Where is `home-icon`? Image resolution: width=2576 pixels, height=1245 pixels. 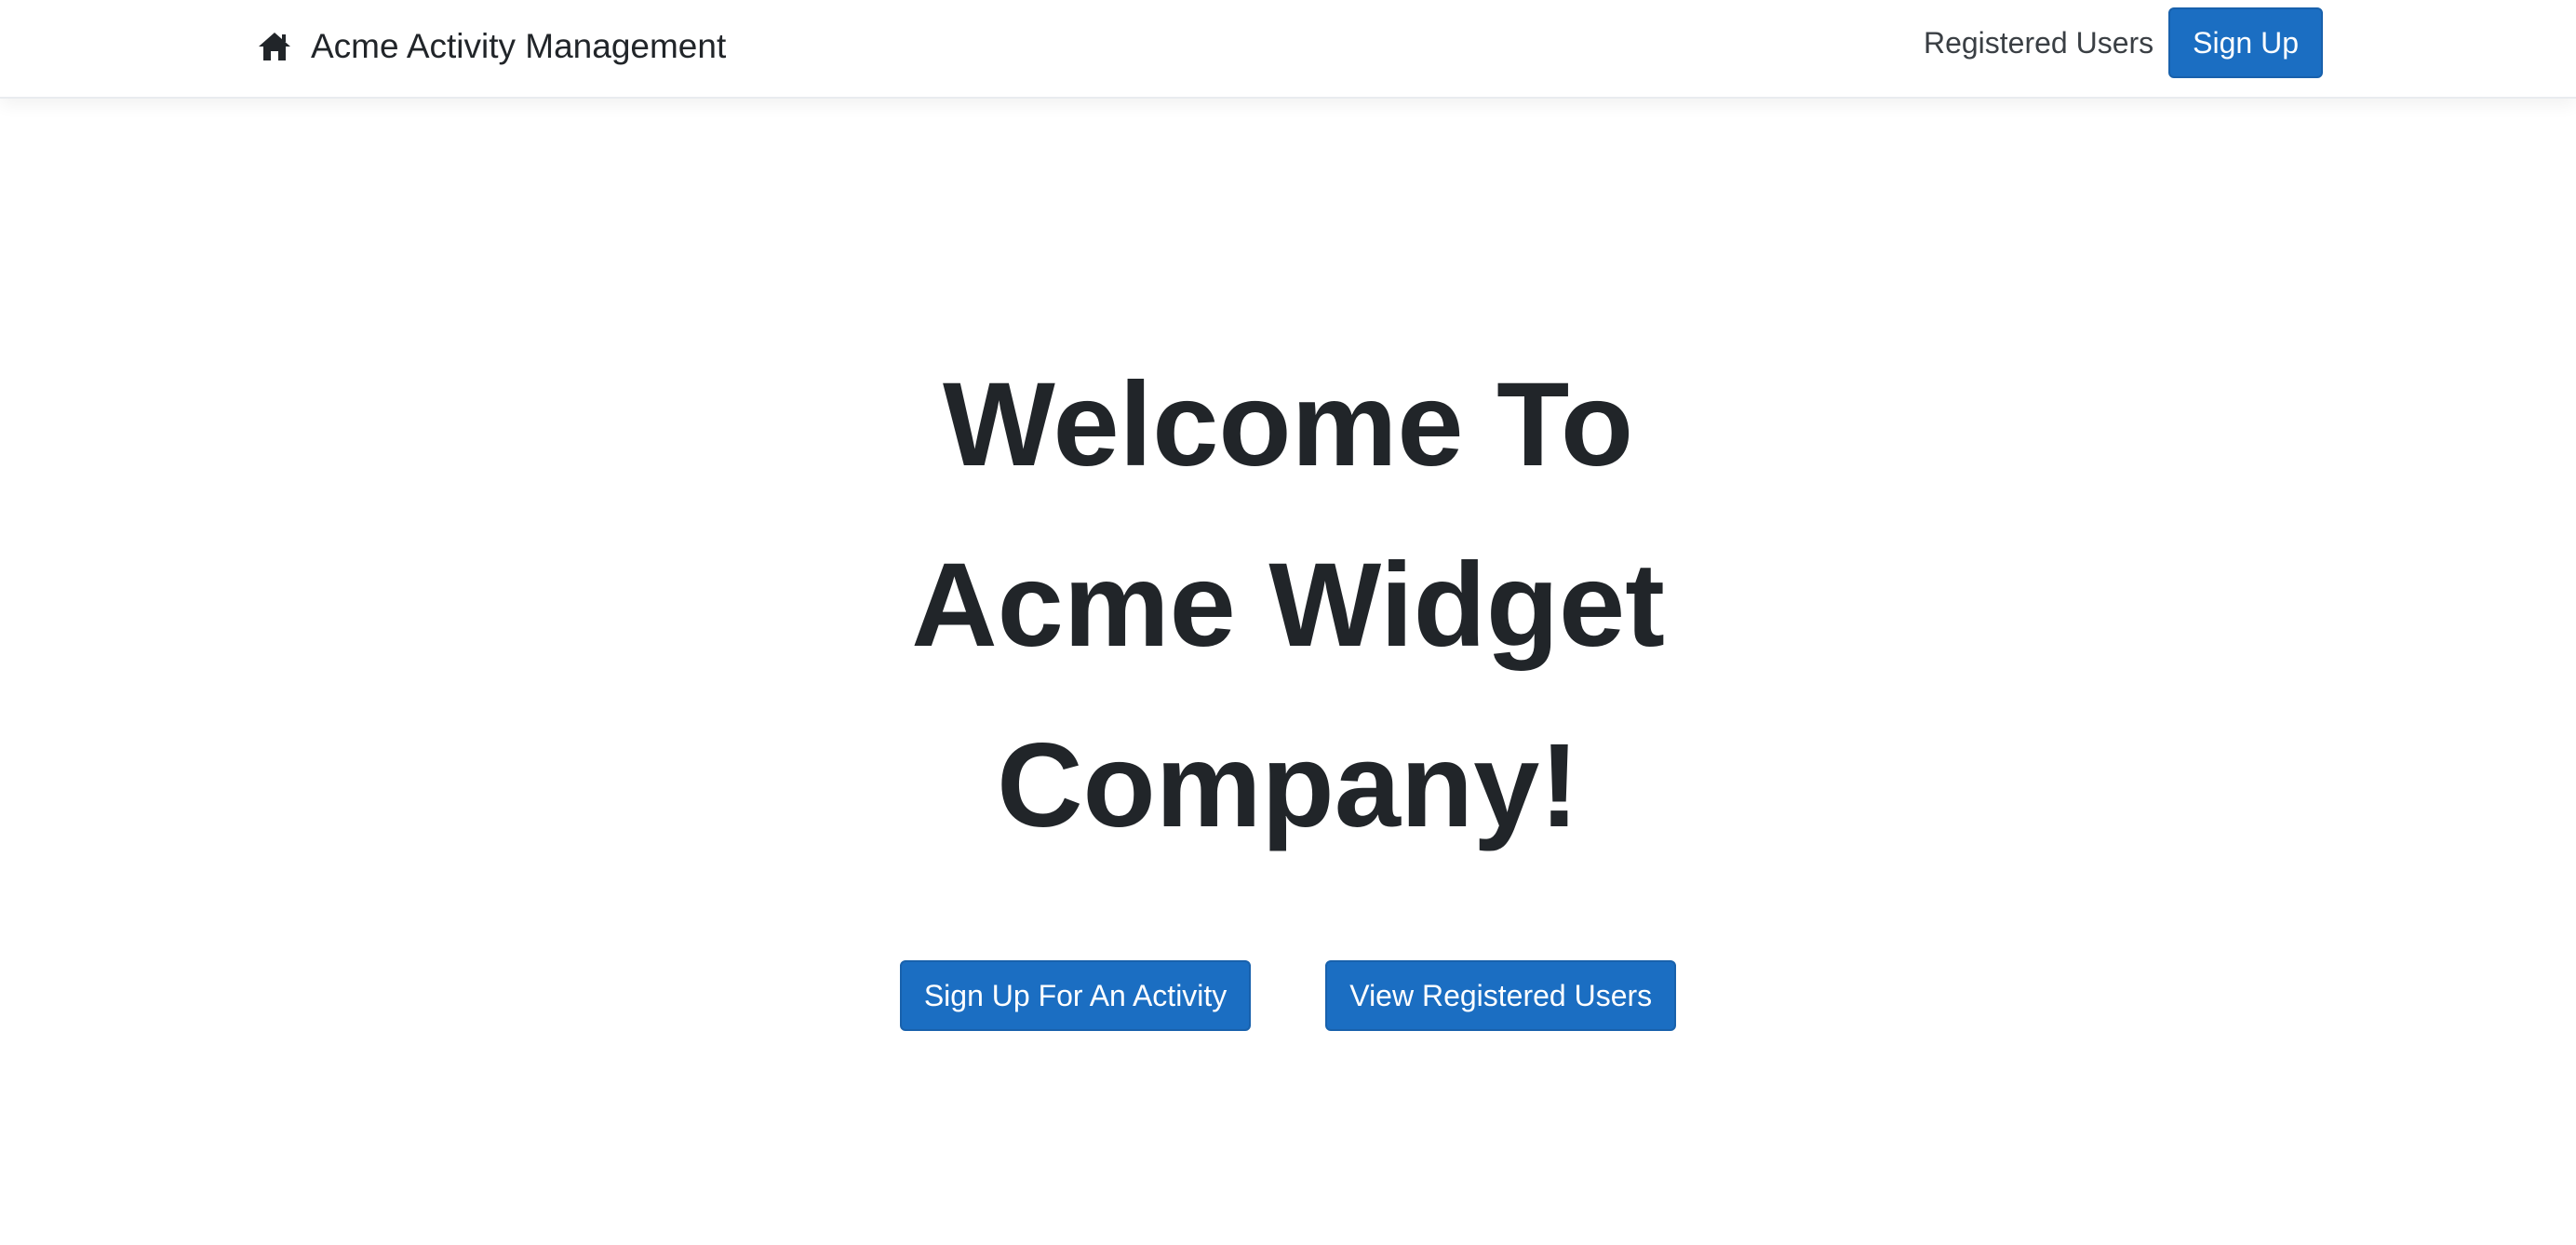 home-icon is located at coordinates (274, 46).